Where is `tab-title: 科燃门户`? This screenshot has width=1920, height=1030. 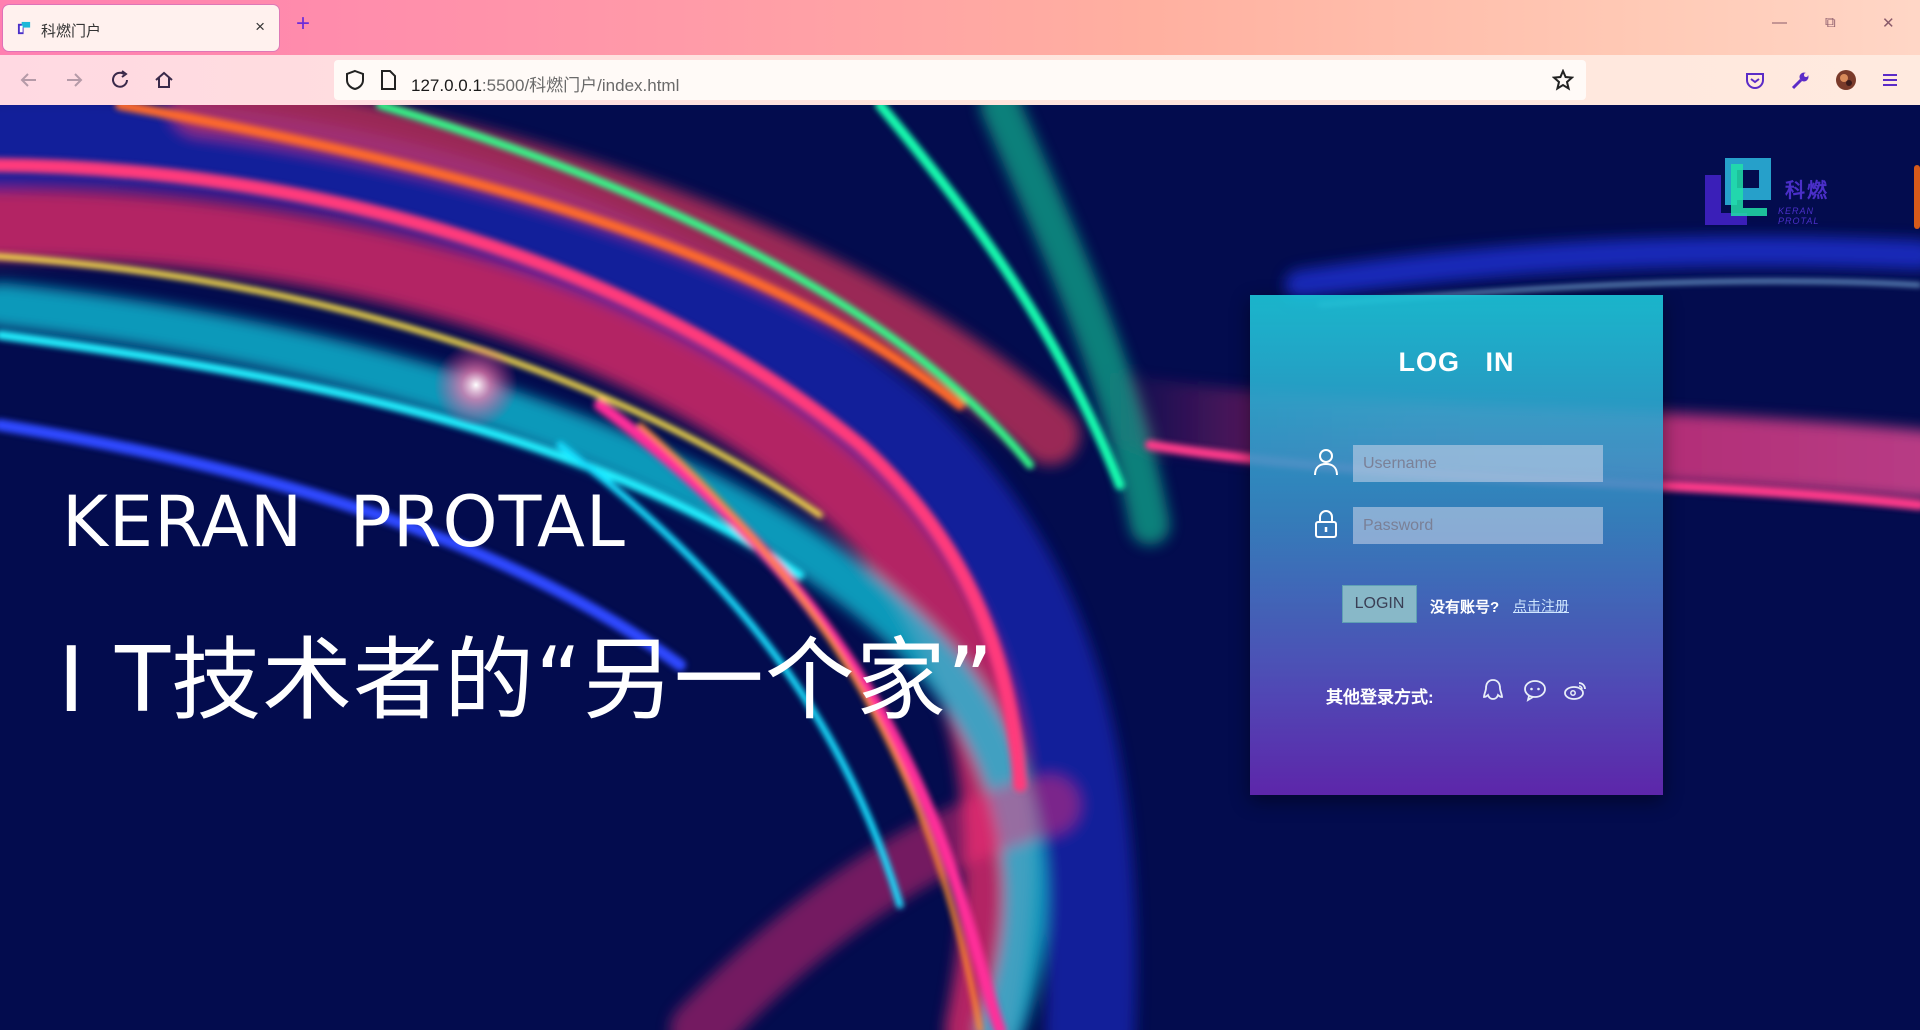
tab-title: 科燃门户 is located at coordinates (71, 31).